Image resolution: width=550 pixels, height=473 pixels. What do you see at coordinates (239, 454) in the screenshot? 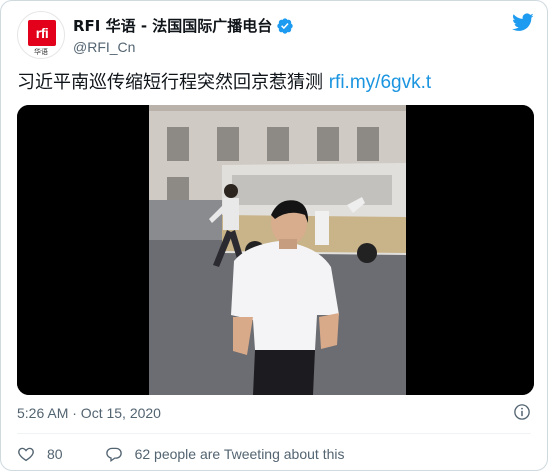
I see `reply-cta: 62 people are Tweeting about this` at bounding box center [239, 454].